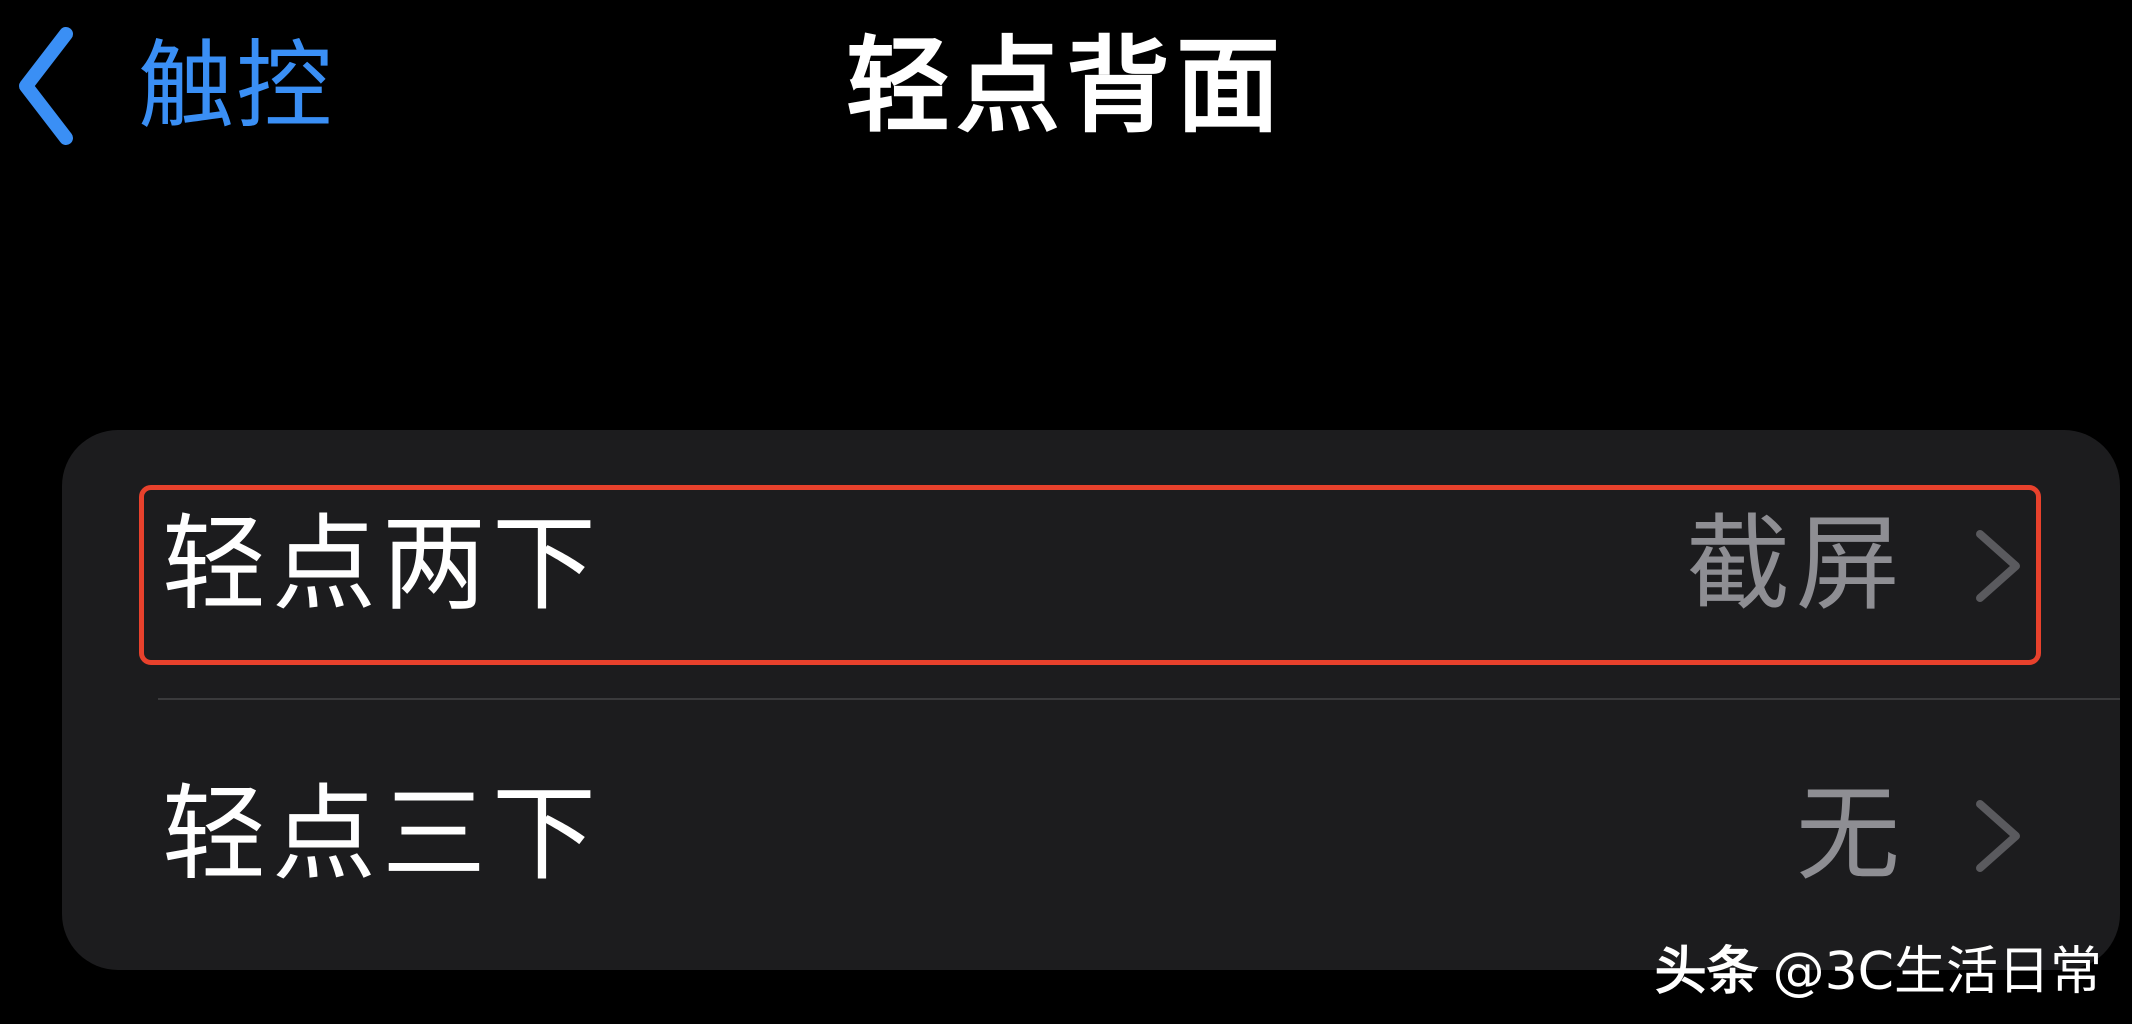 Image resolution: width=2132 pixels, height=1024 pixels. I want to click on watermark: 头条 @3C生活日常, so click(1878, 972).